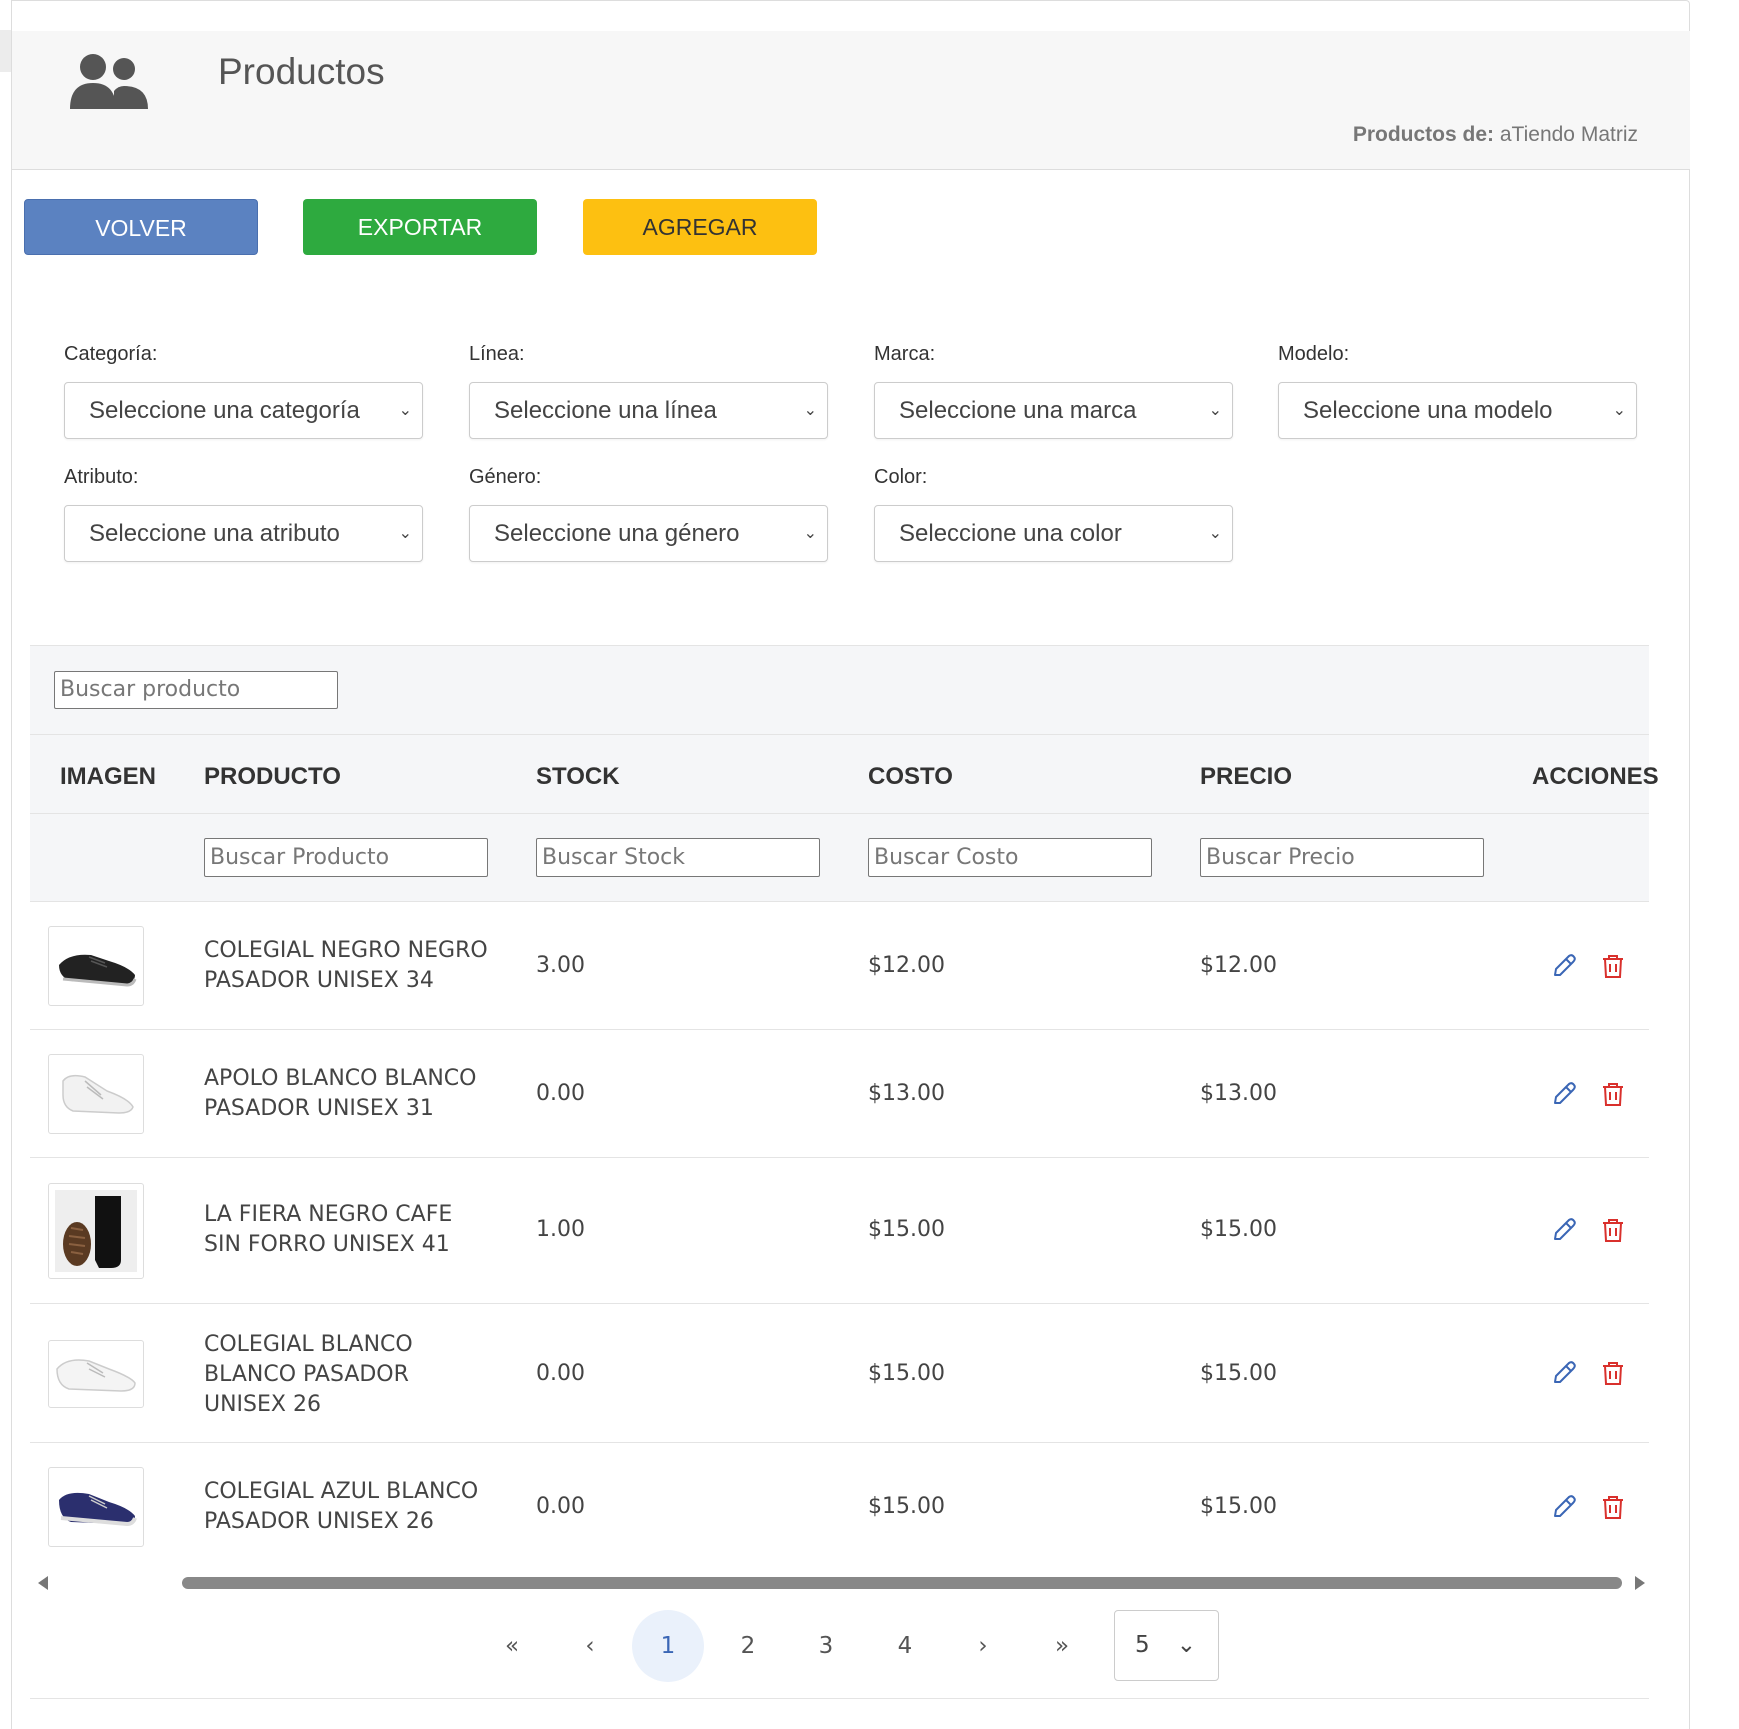 The image size is (1739, 1729). I want to click on product-name: APOLO BLANCO BLANCO PASADOR UNISEX 31, so click(340, 1093).